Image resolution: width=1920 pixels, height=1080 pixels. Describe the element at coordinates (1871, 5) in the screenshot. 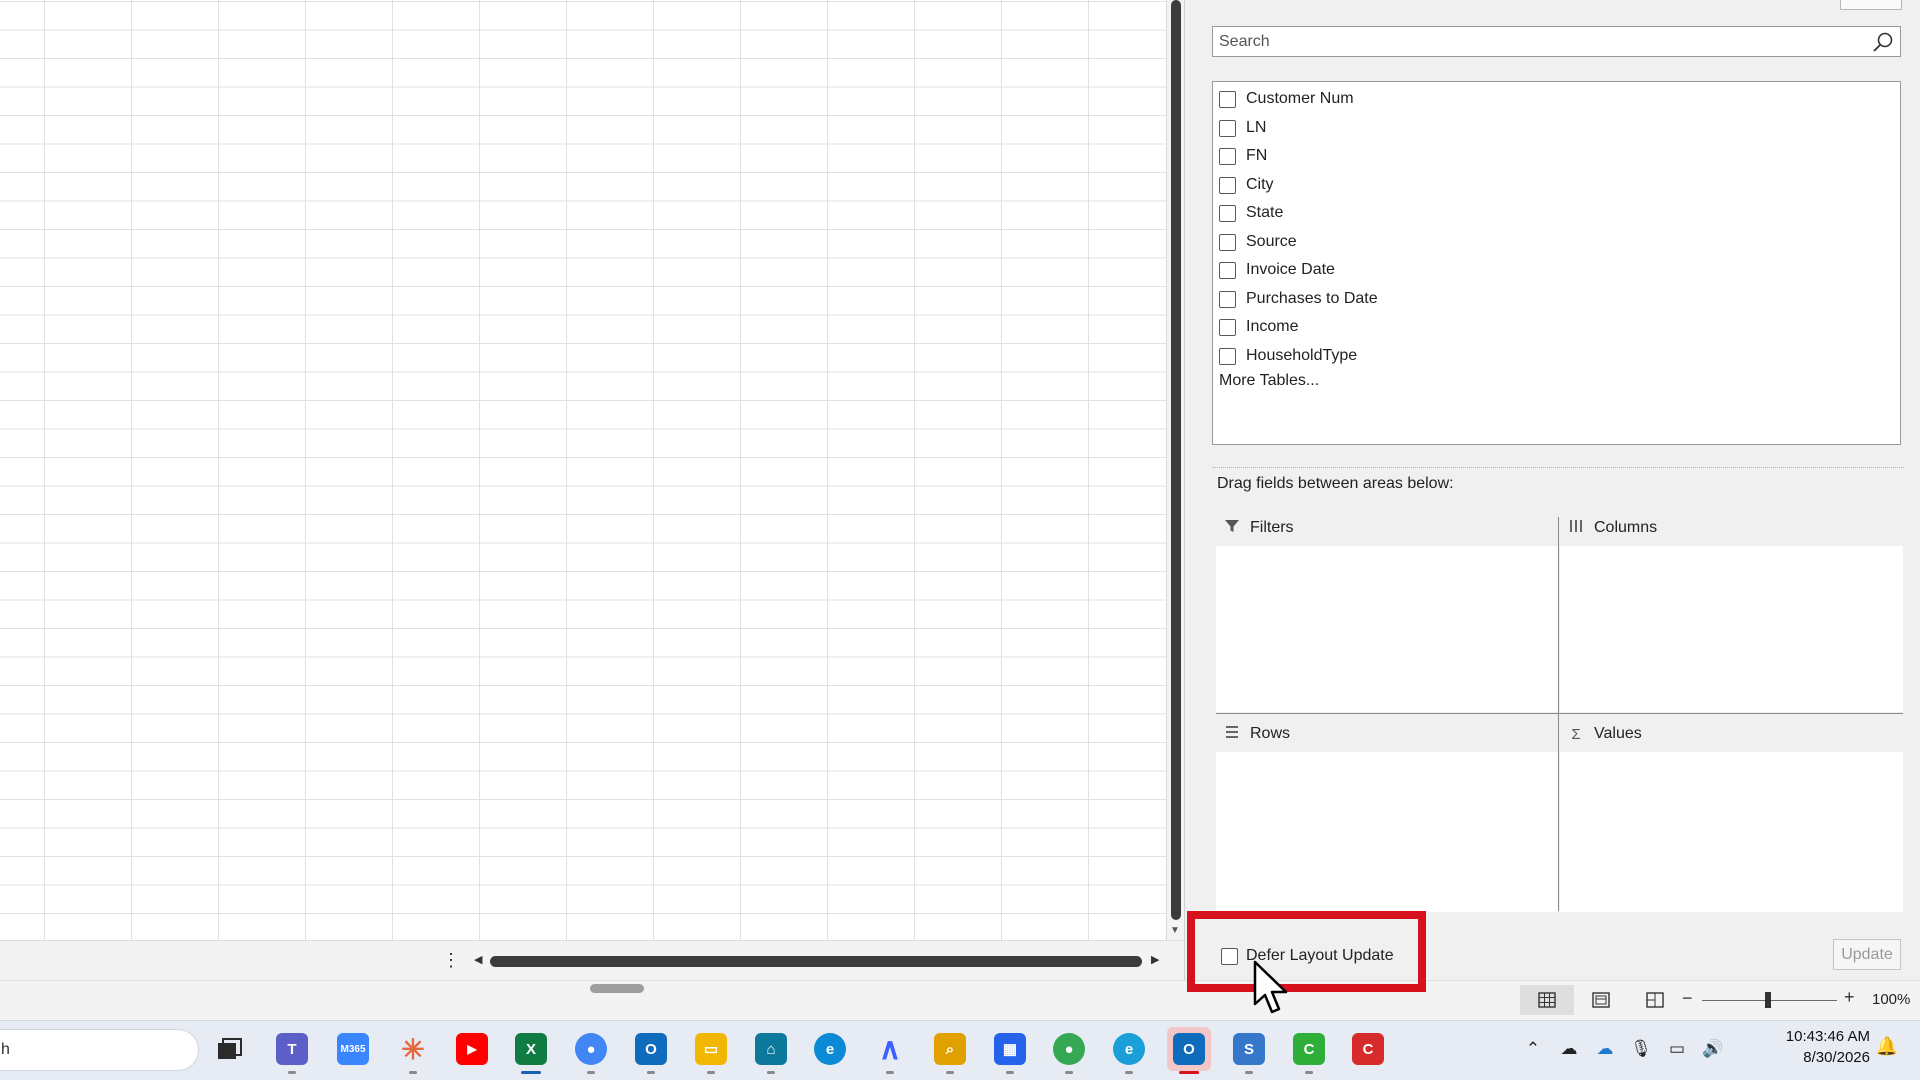

I see `pane-options-button` at that location.